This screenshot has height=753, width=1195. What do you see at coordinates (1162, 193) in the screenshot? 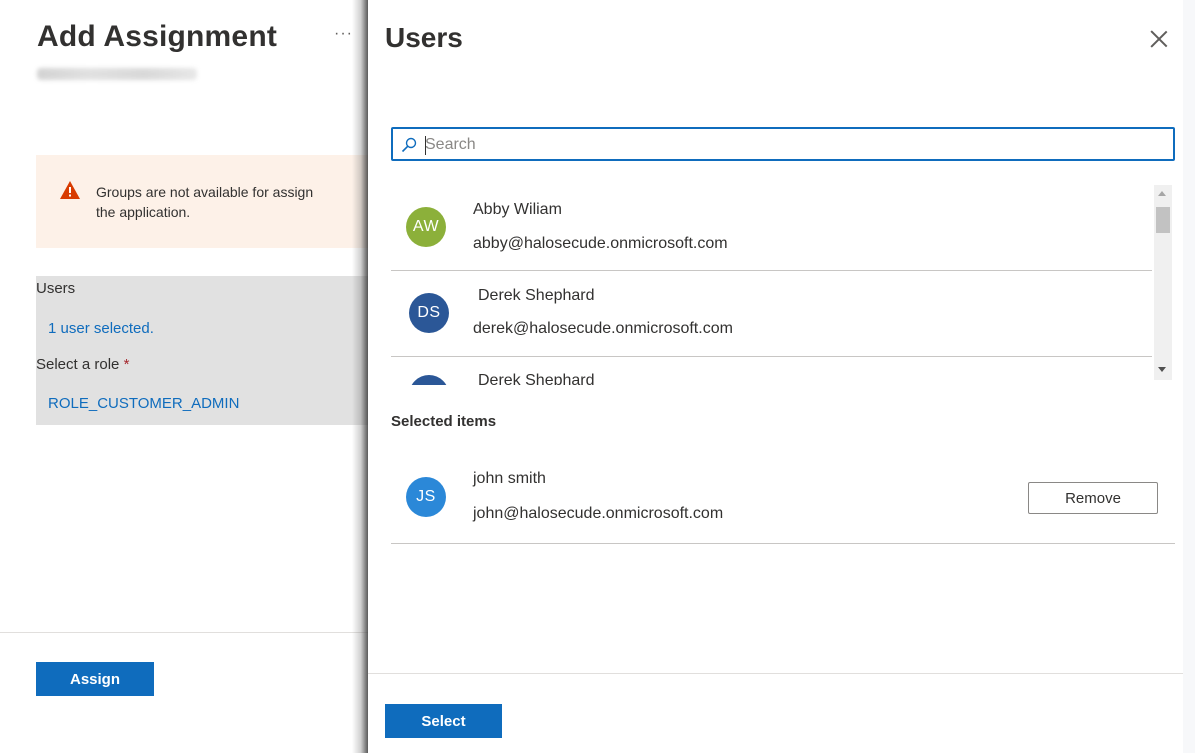
I see `scroll-up-arrow-icon` at bounding box center [1162, 193].